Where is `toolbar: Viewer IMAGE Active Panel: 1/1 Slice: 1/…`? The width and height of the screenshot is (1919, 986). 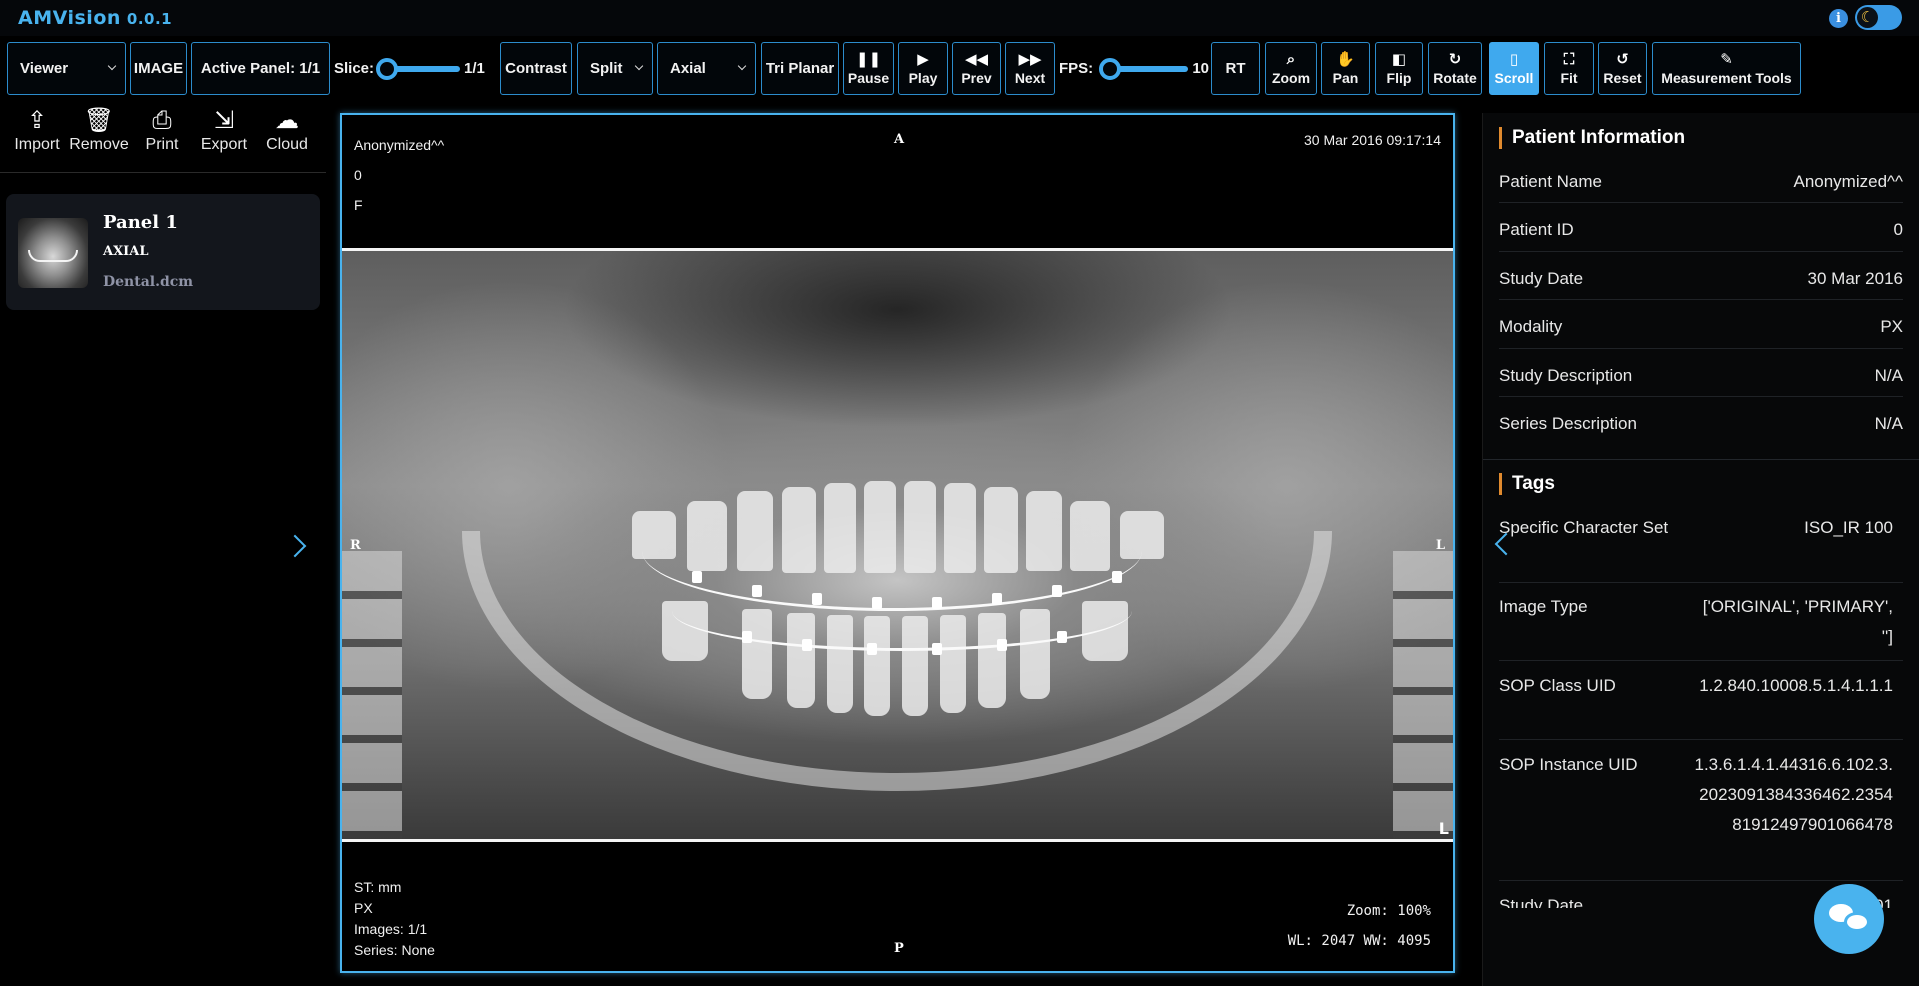
toolbar: Viewer IMAGE Active Panel: 1/1 Slice: 1/… is located at coordinates (959, 68).